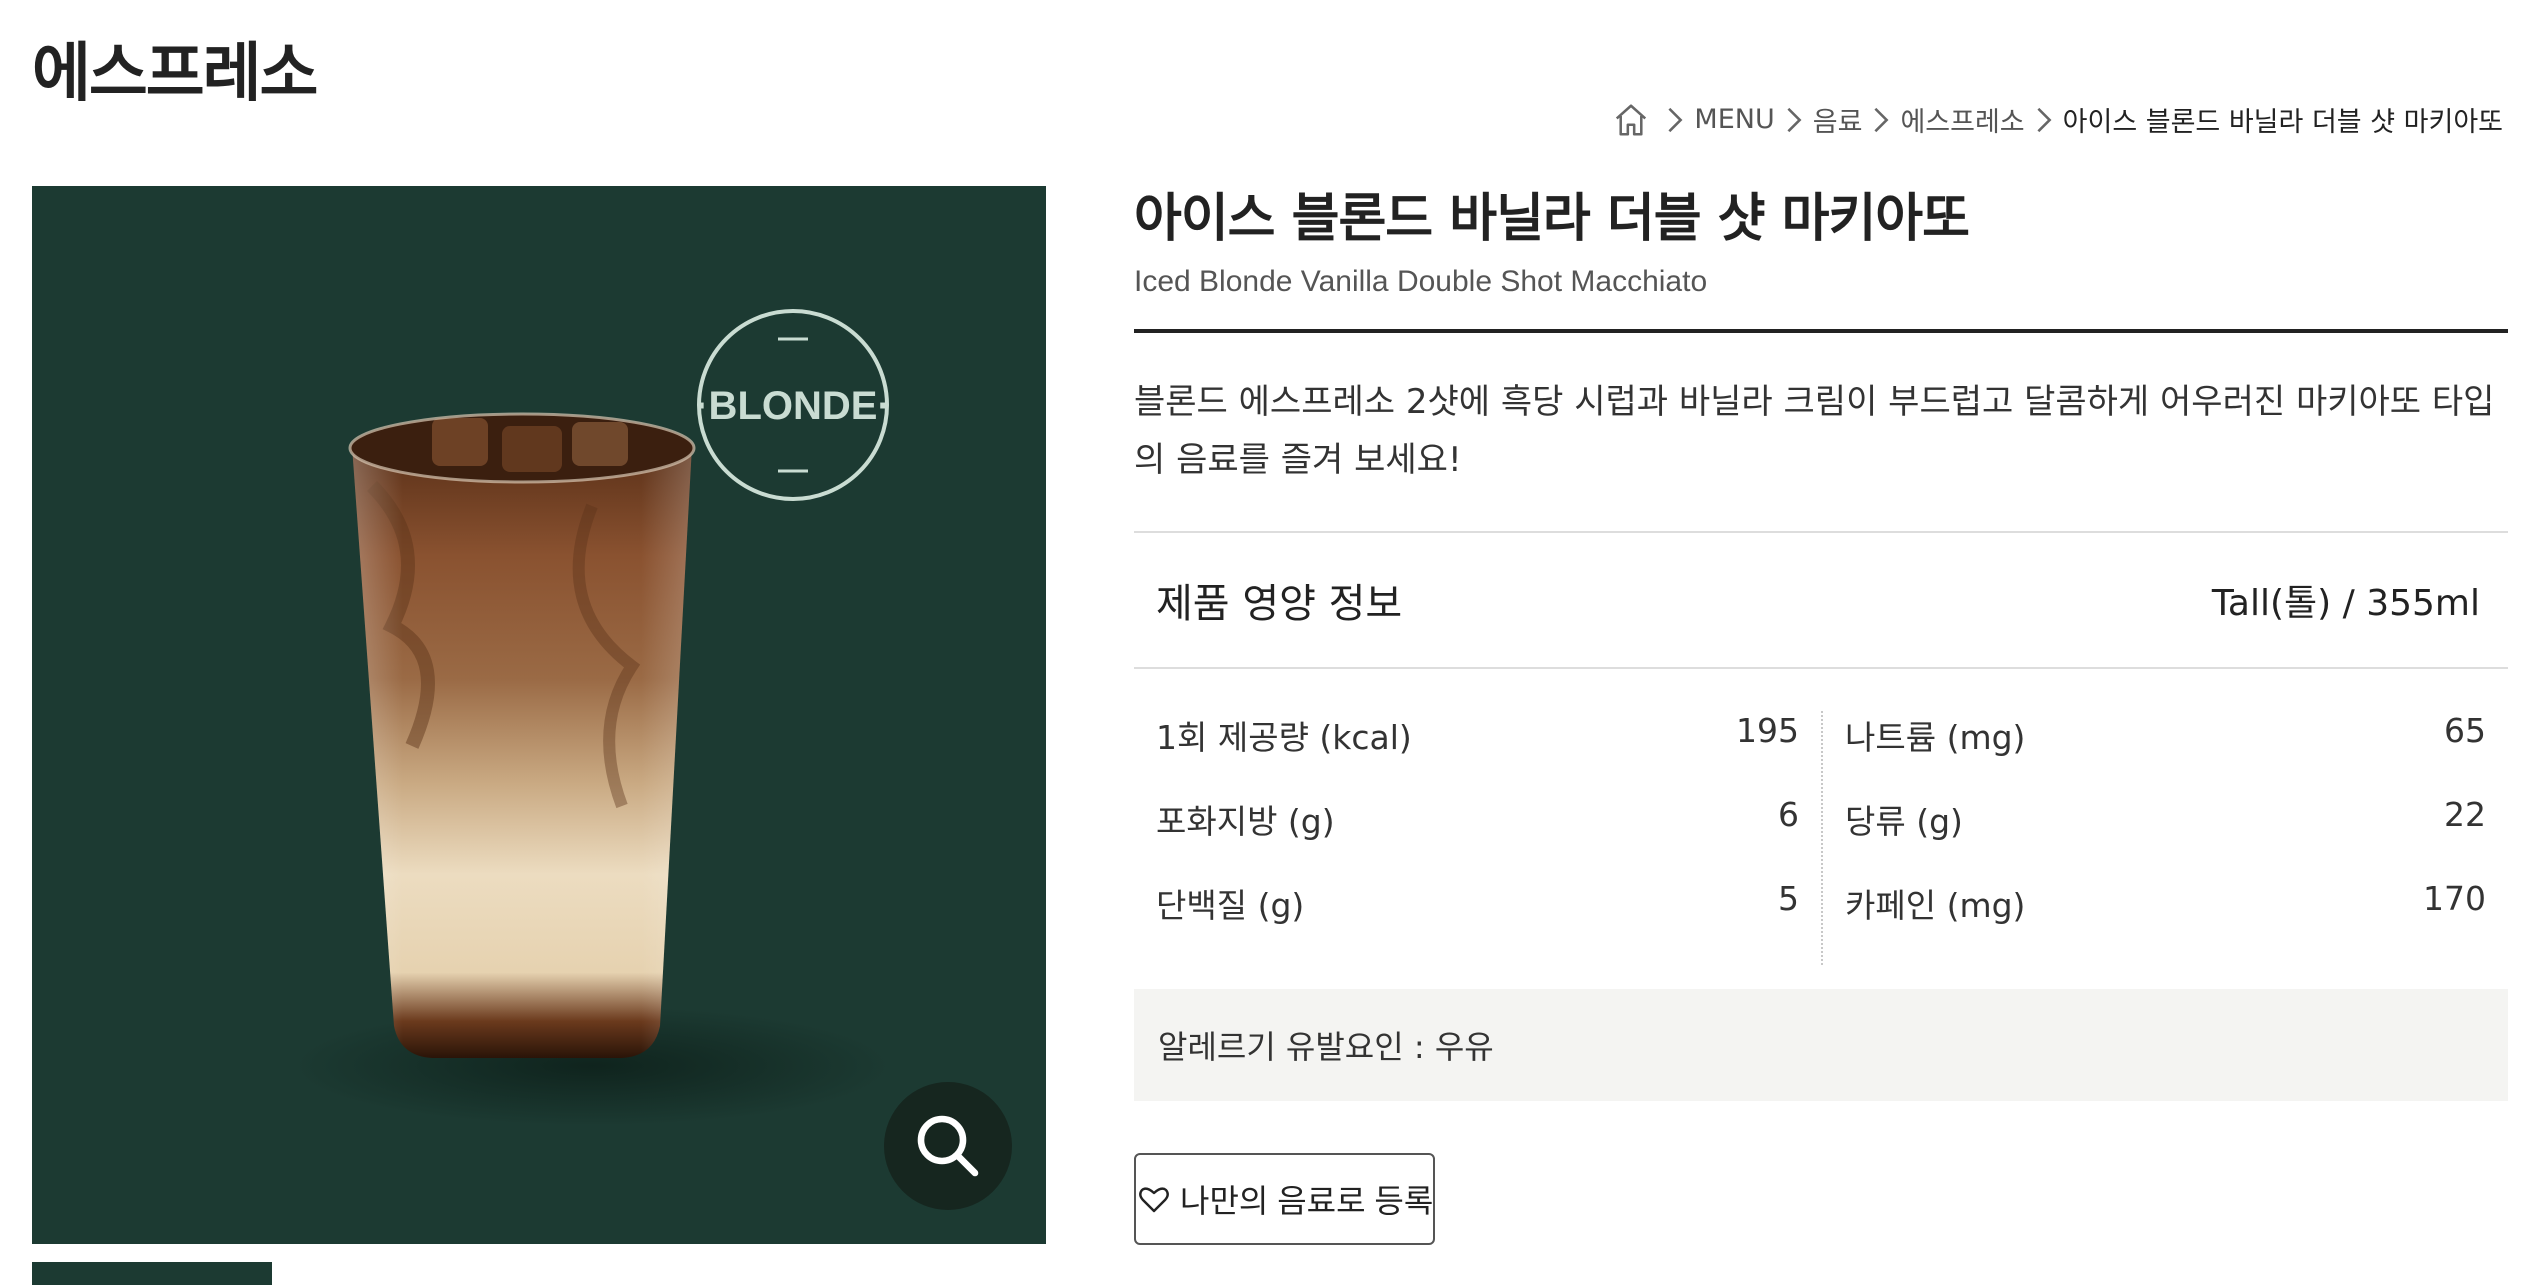  Describe the element at coordinates (1734, 119) in the screenshot. I see `breadcrumb-menu: MENU` at that location.